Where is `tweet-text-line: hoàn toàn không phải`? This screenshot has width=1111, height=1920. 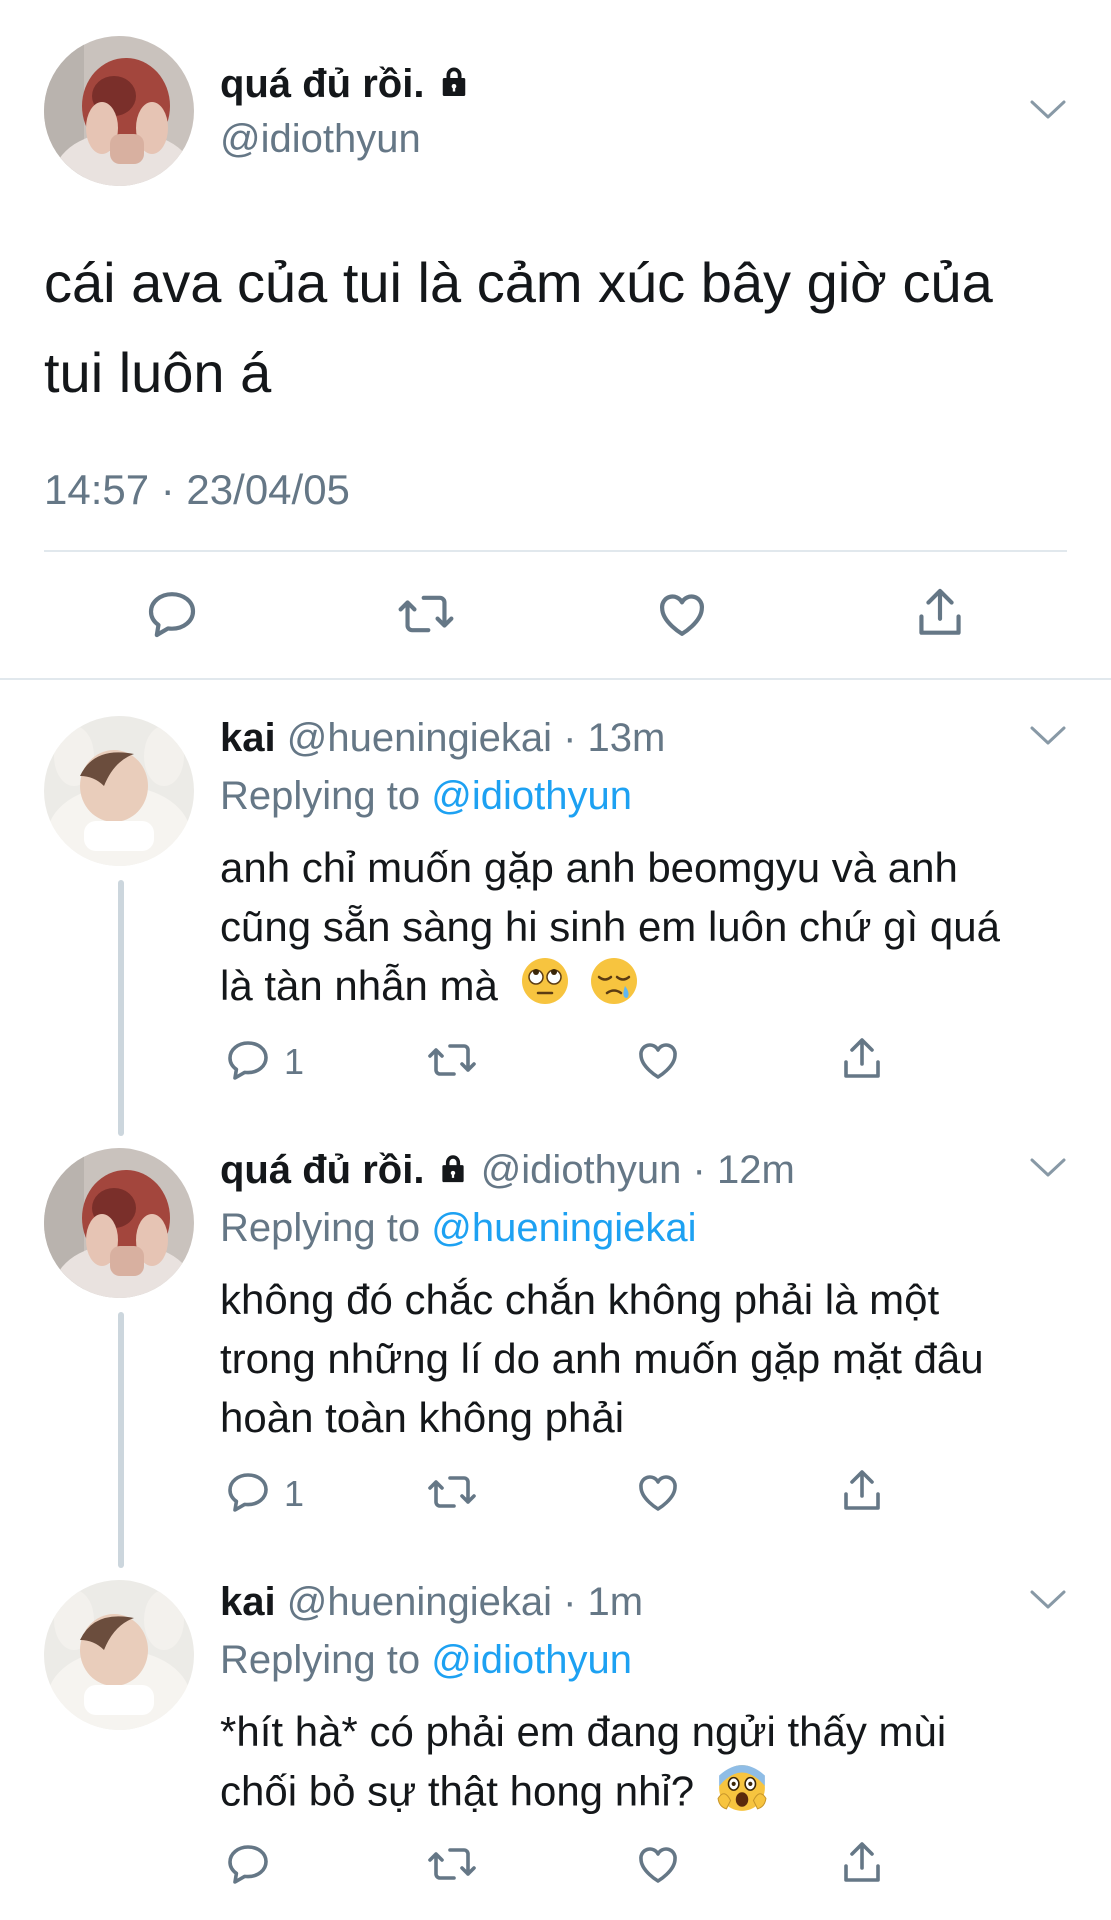 tweet-text-line: hoàn toàn không phải is located at coordinates (422, 1417).